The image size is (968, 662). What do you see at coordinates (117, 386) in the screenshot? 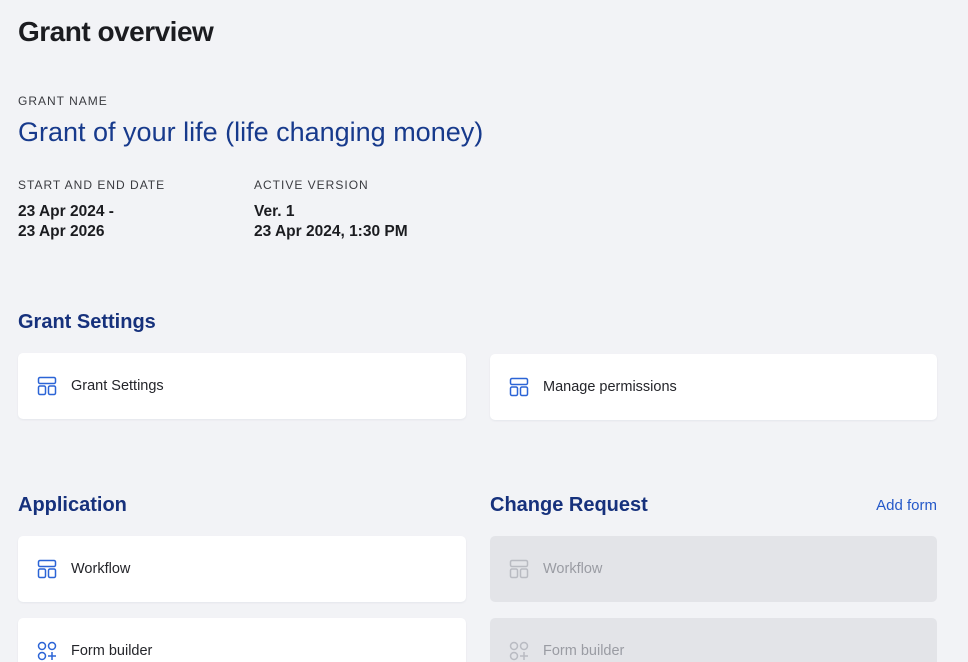
I see `card-label: Grant Settings` at bounding box center [117, 386].